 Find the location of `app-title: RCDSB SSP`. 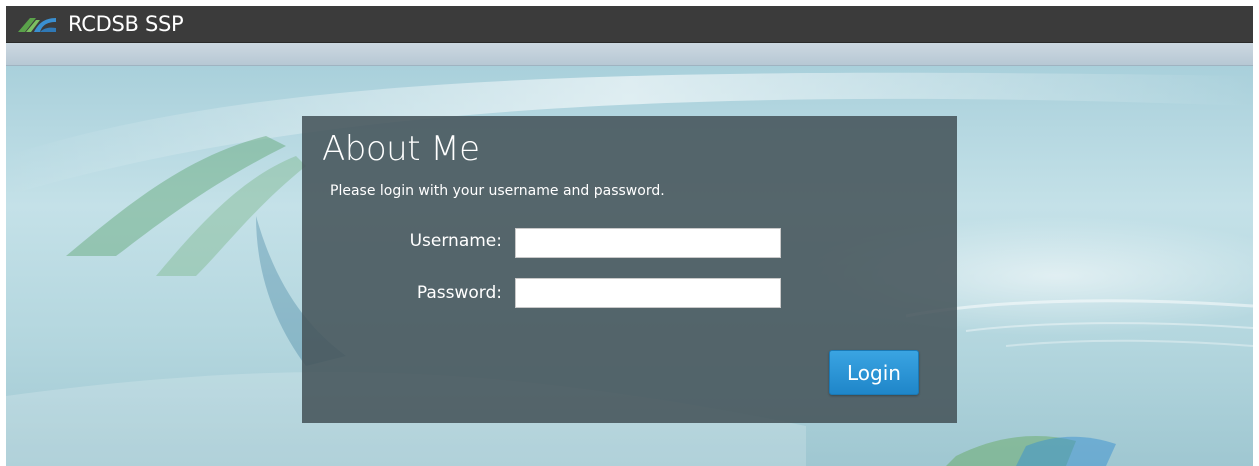

app-title: RCDSB SSP is located at coordinates (126, 24).